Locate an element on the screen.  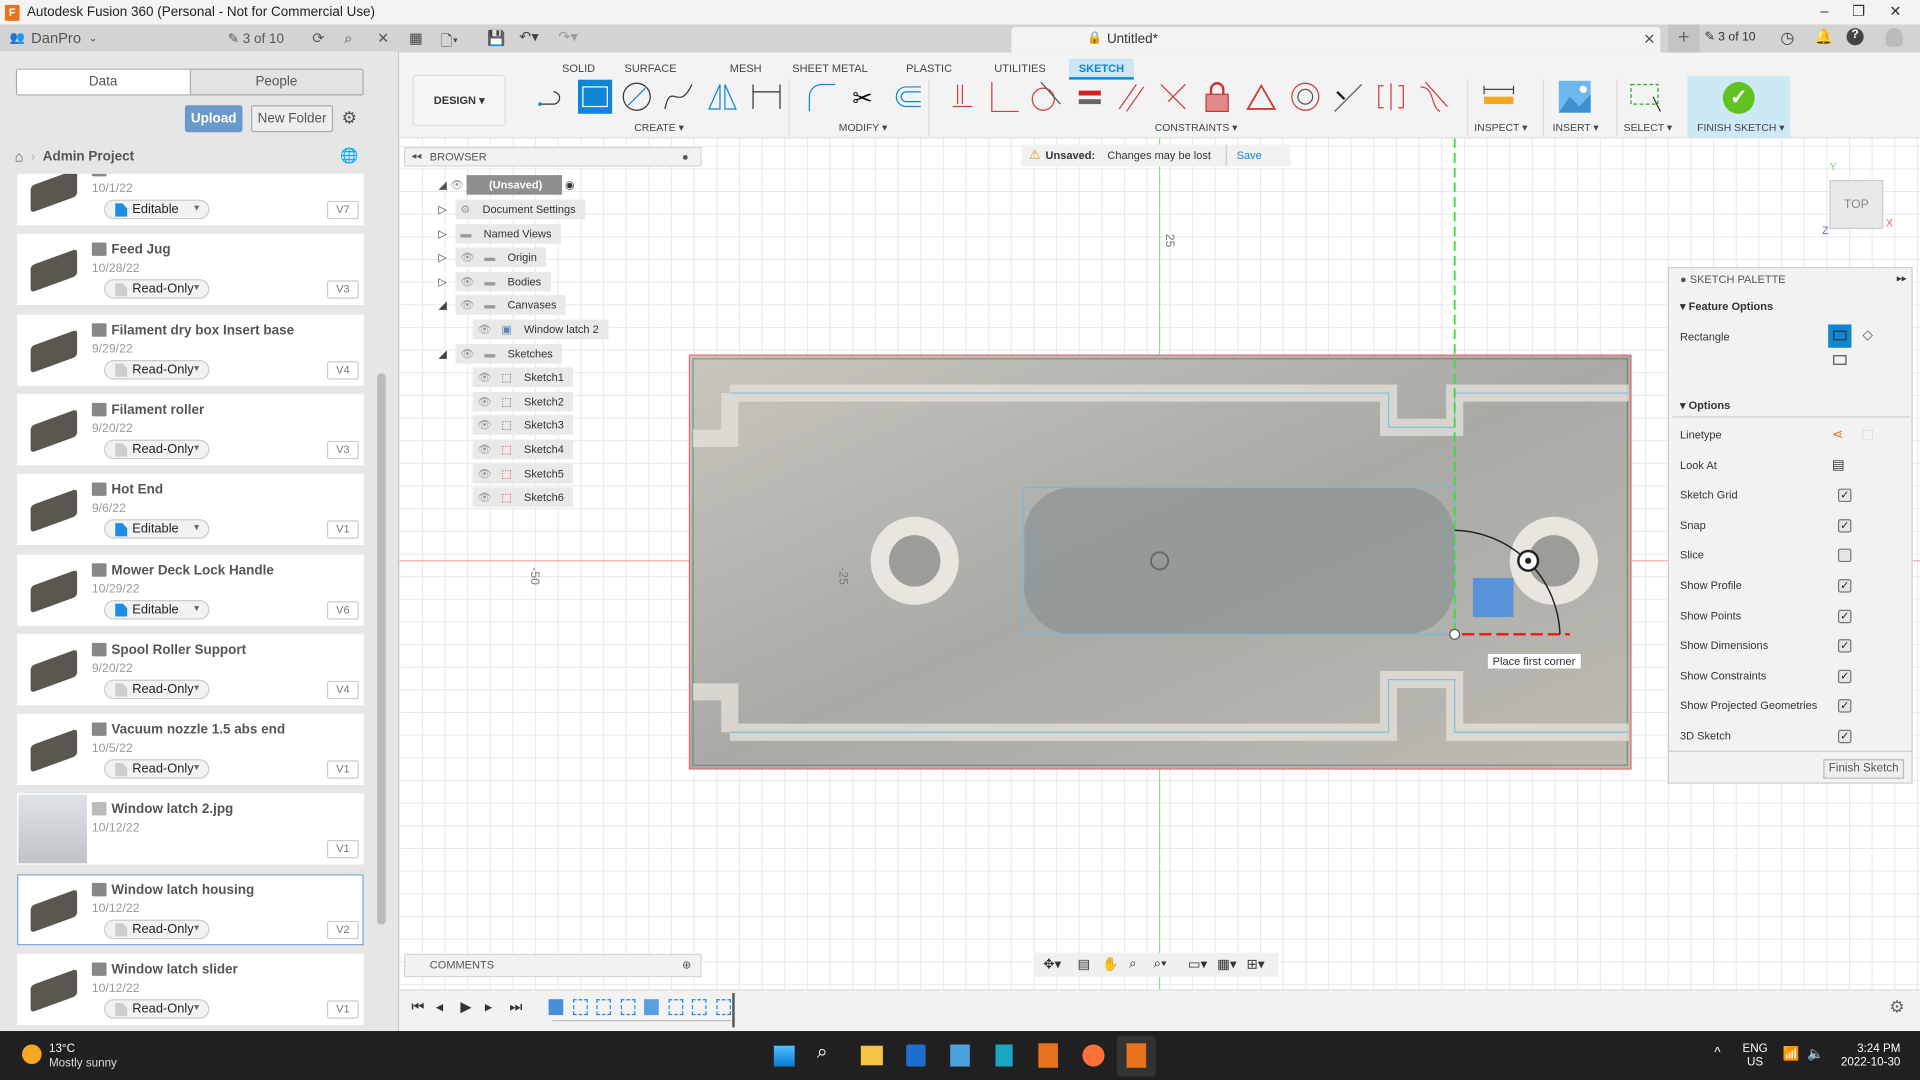
play-icon: ▶ is located at coordinates (465, 1006).